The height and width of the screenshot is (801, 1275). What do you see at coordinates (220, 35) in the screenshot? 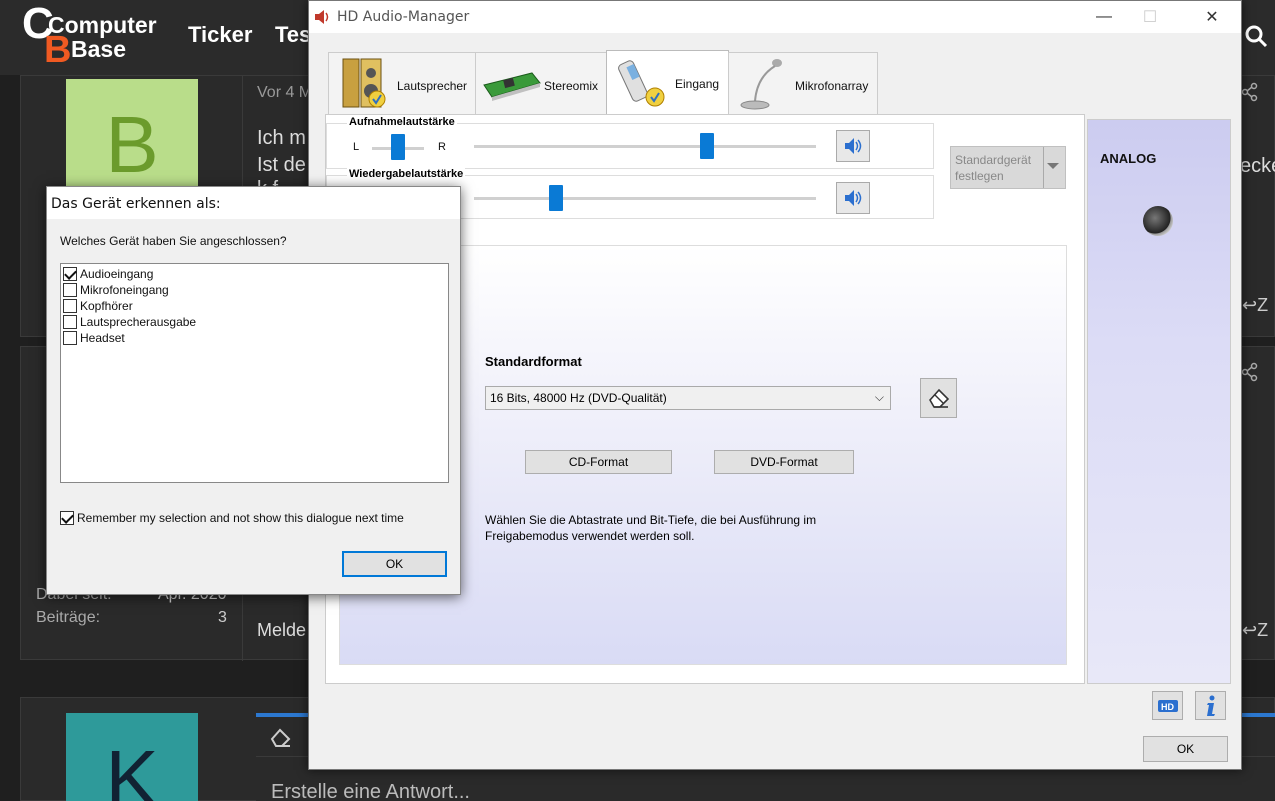
I see `nav-ticker: Ticker` at bounding box center [220, 35].